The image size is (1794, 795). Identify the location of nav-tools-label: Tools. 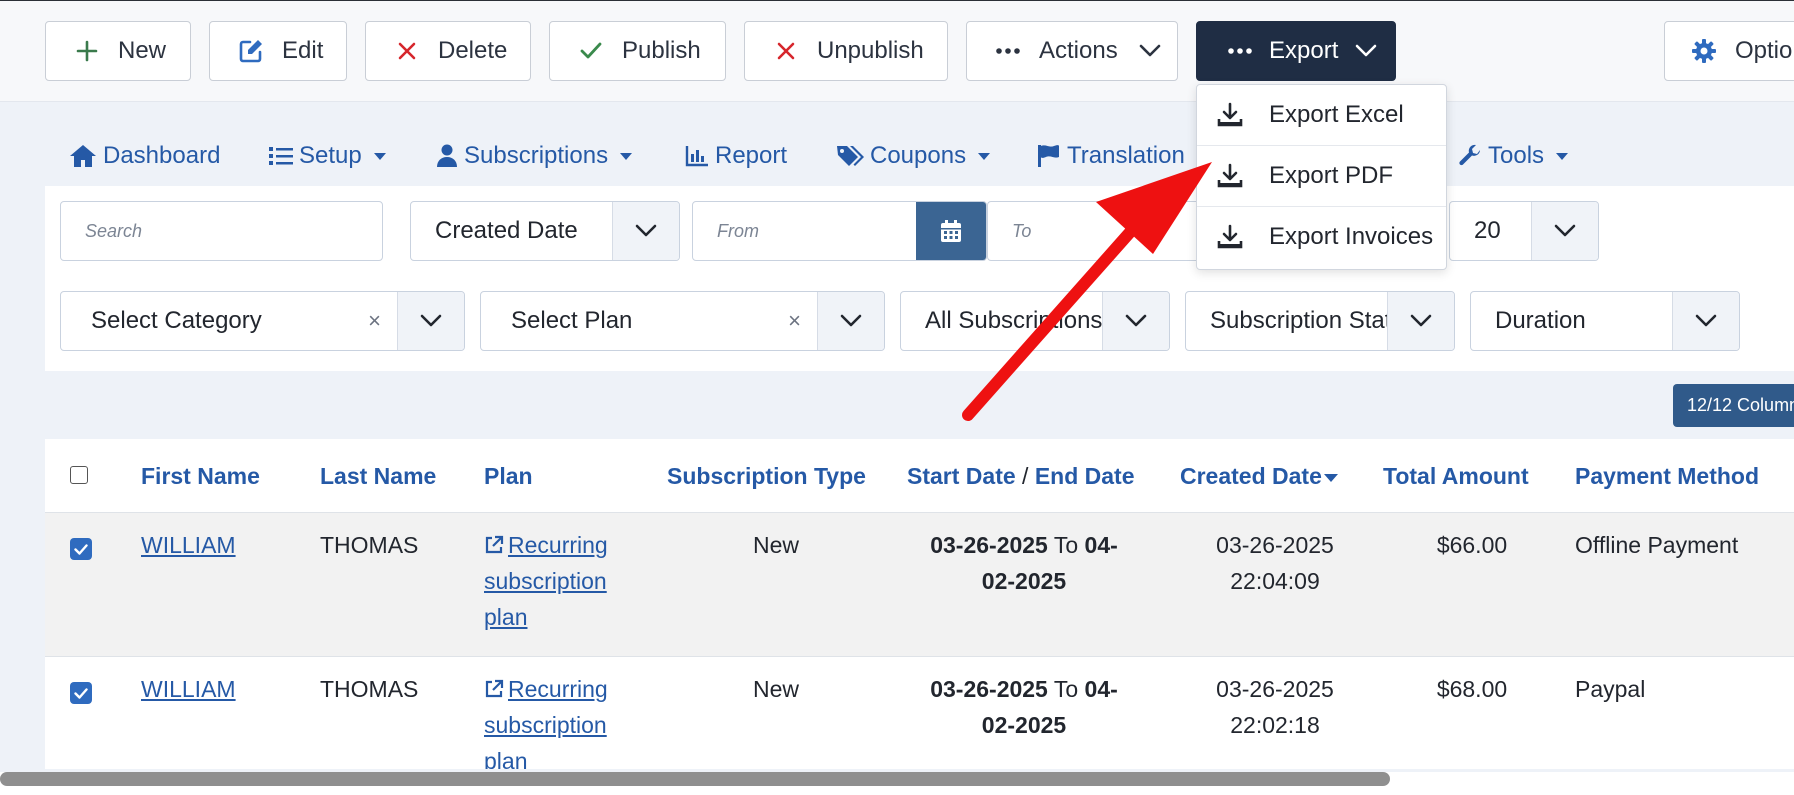
(1516, 155).